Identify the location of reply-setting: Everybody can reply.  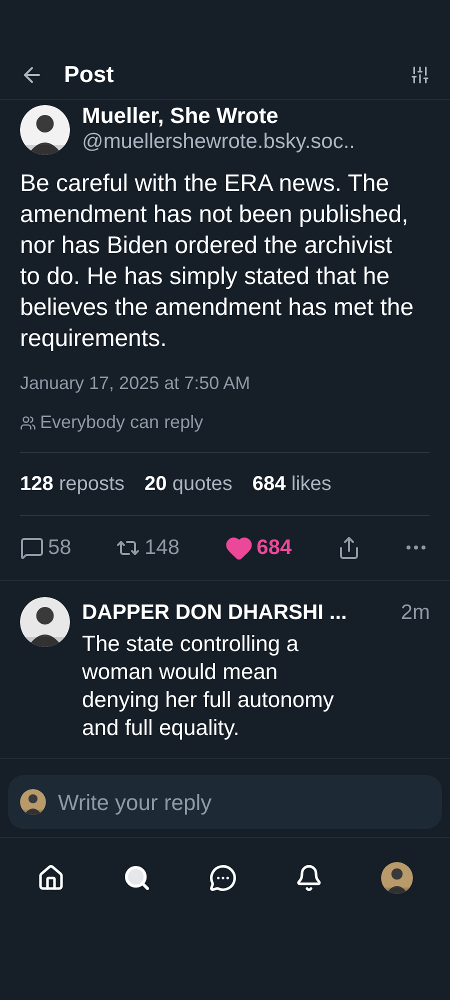
(122, 422).